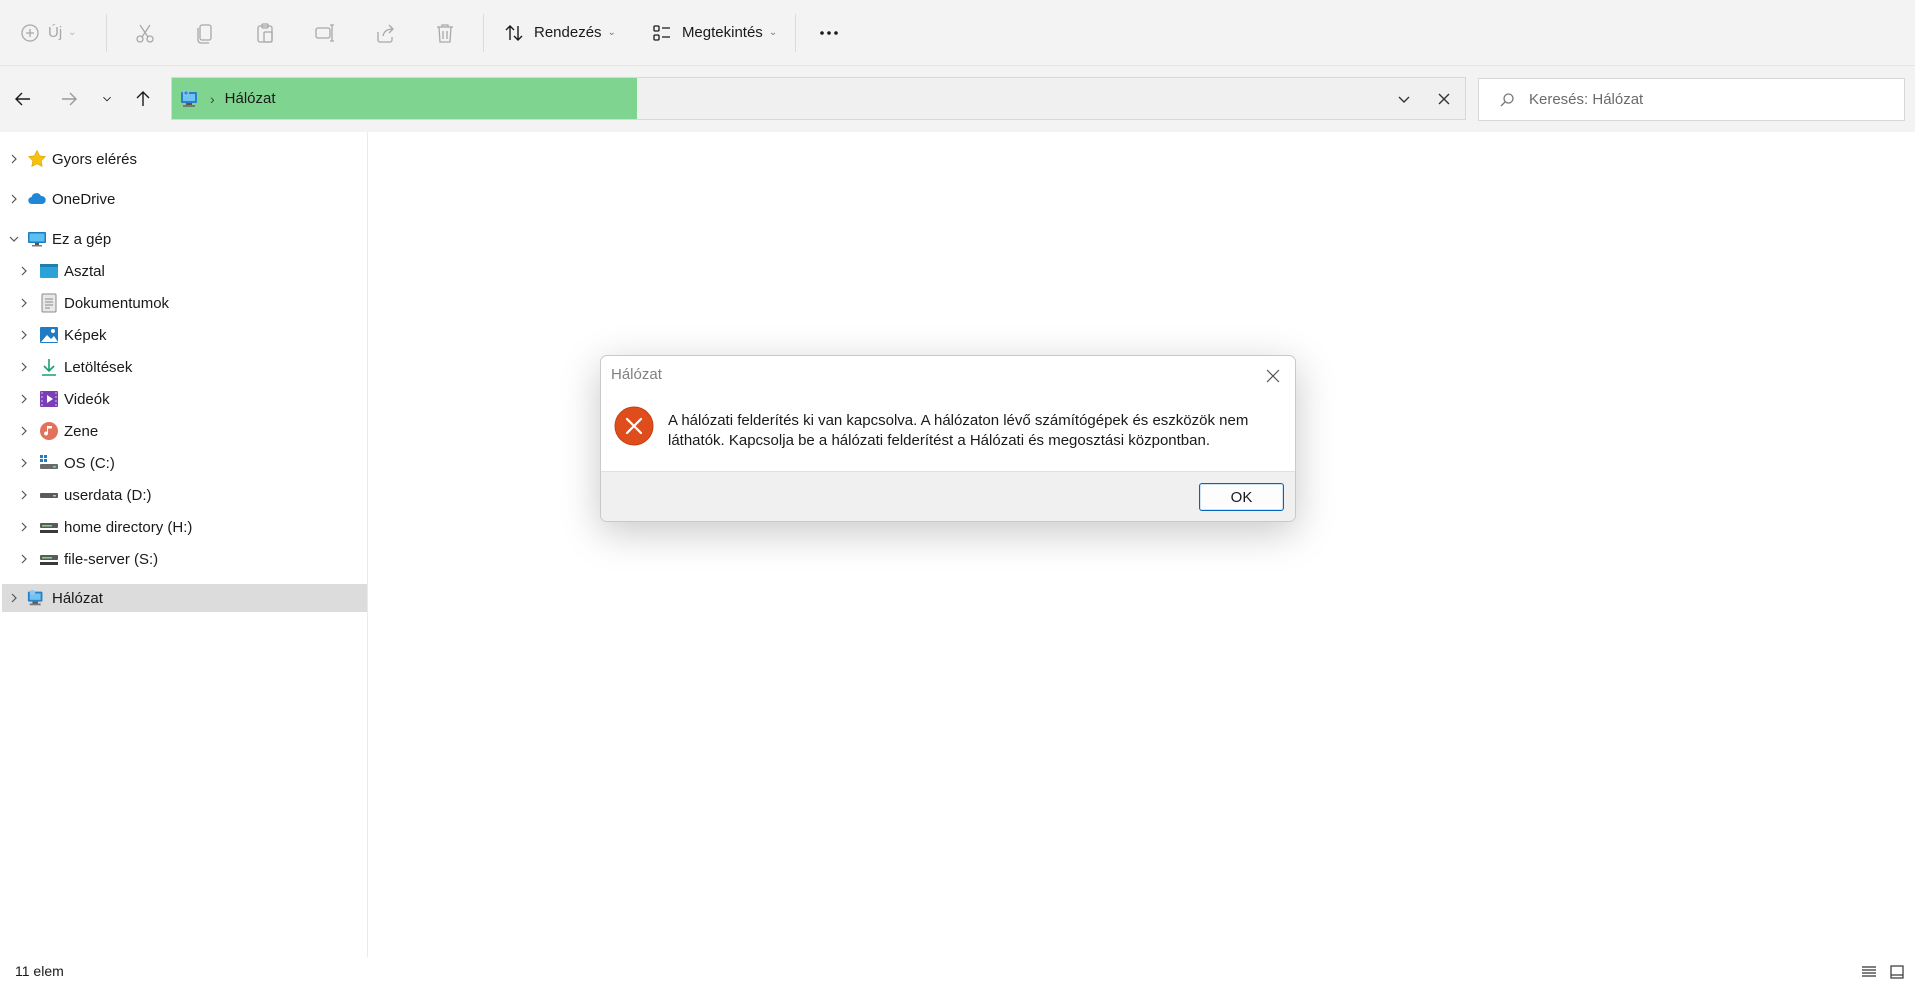  I want to click on trash-icon, so click(445, 33).